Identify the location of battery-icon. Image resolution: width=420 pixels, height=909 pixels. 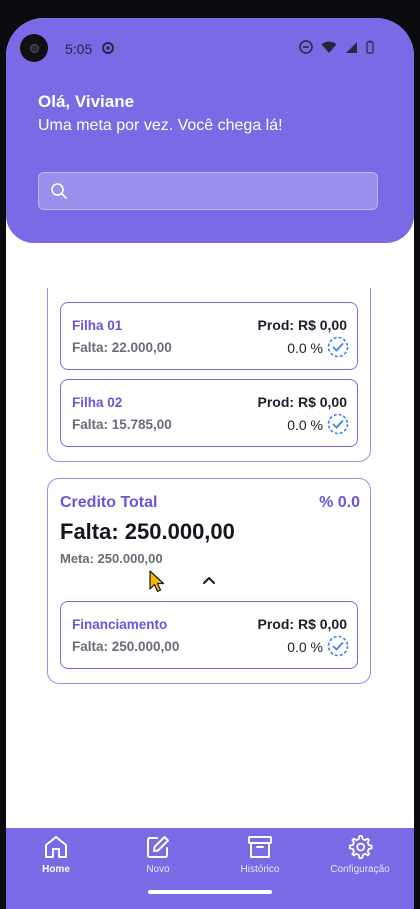
(370, 47).